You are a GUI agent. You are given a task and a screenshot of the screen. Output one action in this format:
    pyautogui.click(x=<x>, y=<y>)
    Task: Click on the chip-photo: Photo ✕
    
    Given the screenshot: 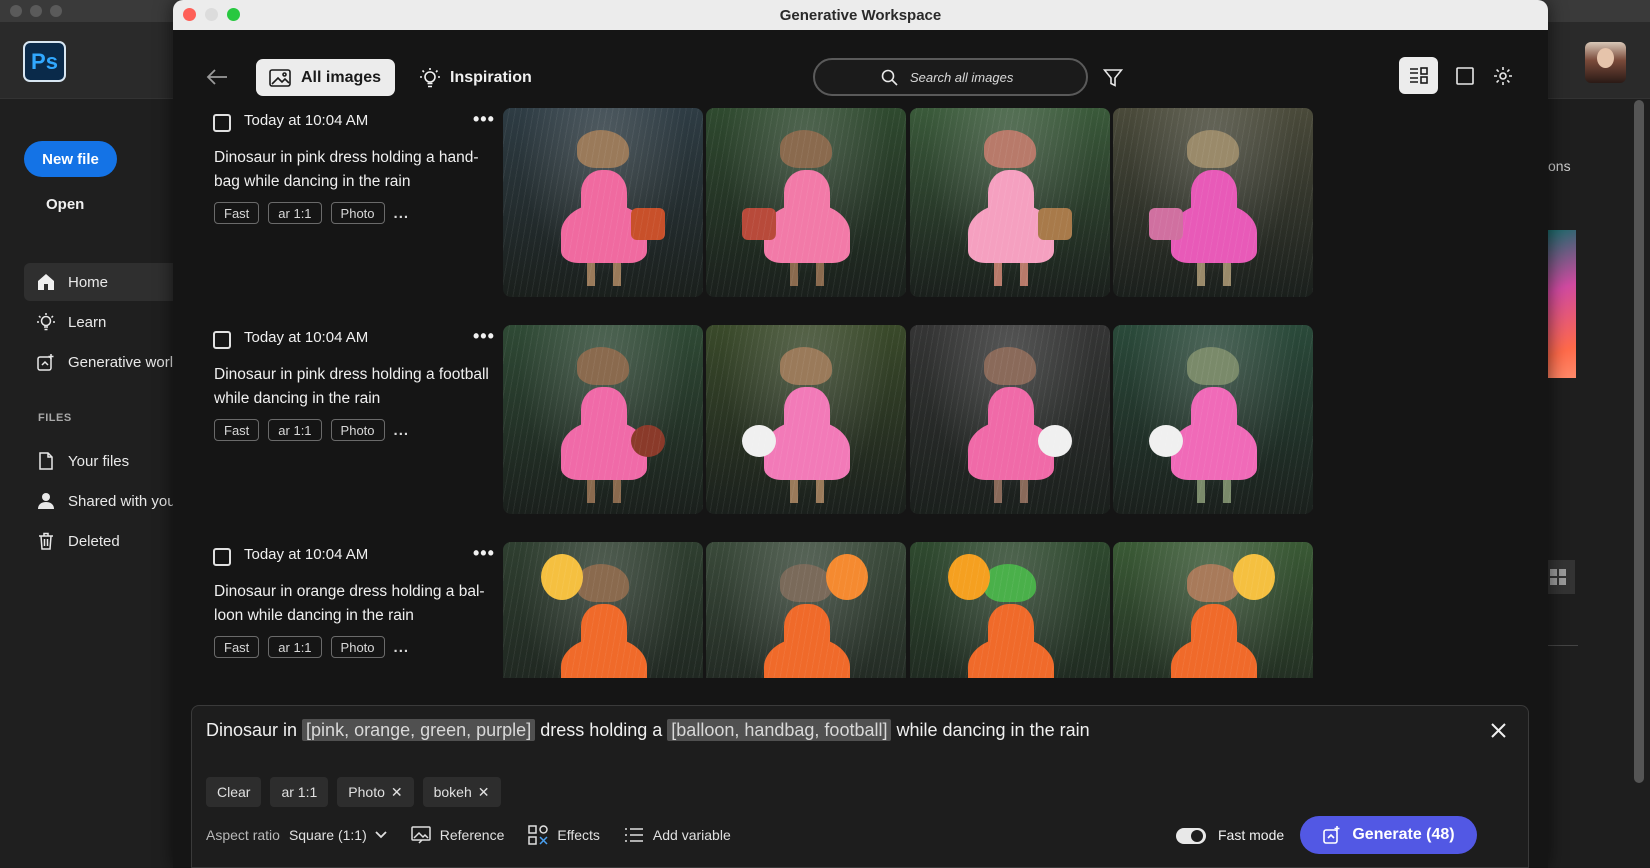 What is the action you would take?
    pyautogui.click(x=375, y=792)
    